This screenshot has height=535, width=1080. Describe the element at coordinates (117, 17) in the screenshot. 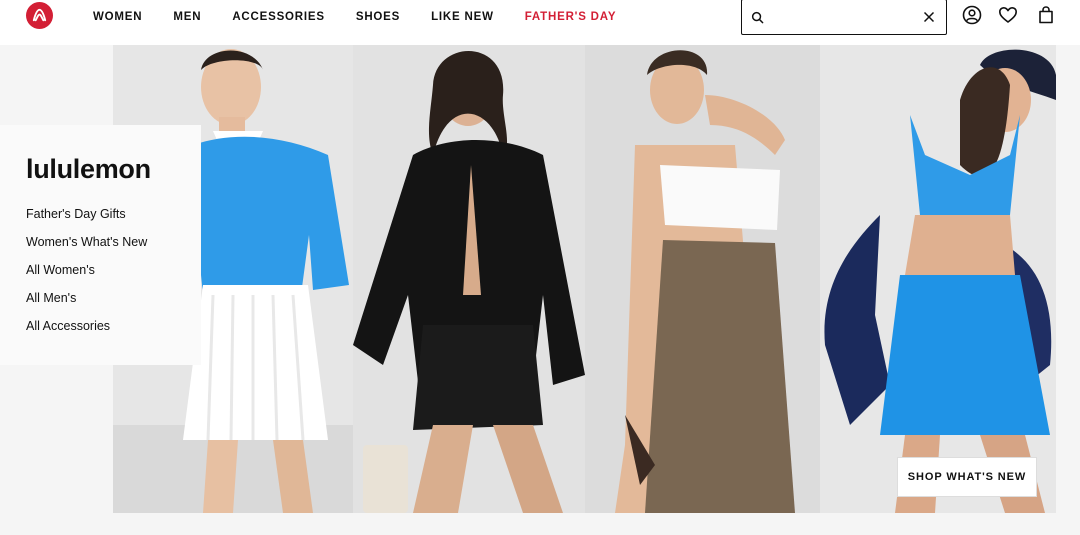

I see `nav-women: WOMEN` at that location.